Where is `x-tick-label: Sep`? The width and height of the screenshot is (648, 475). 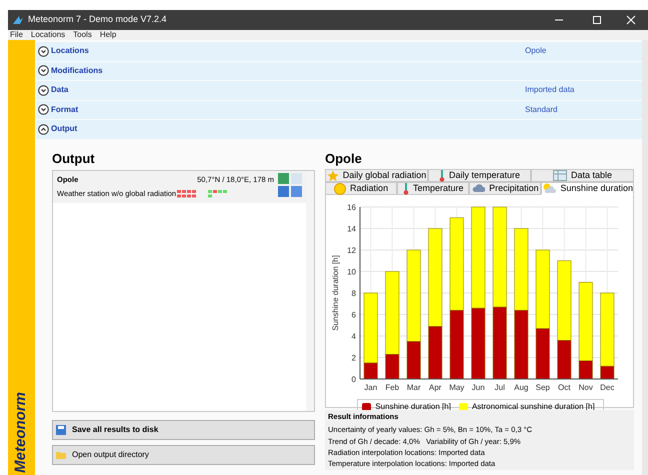 x-tick-label: Sep is located at coordinates (543, 387).